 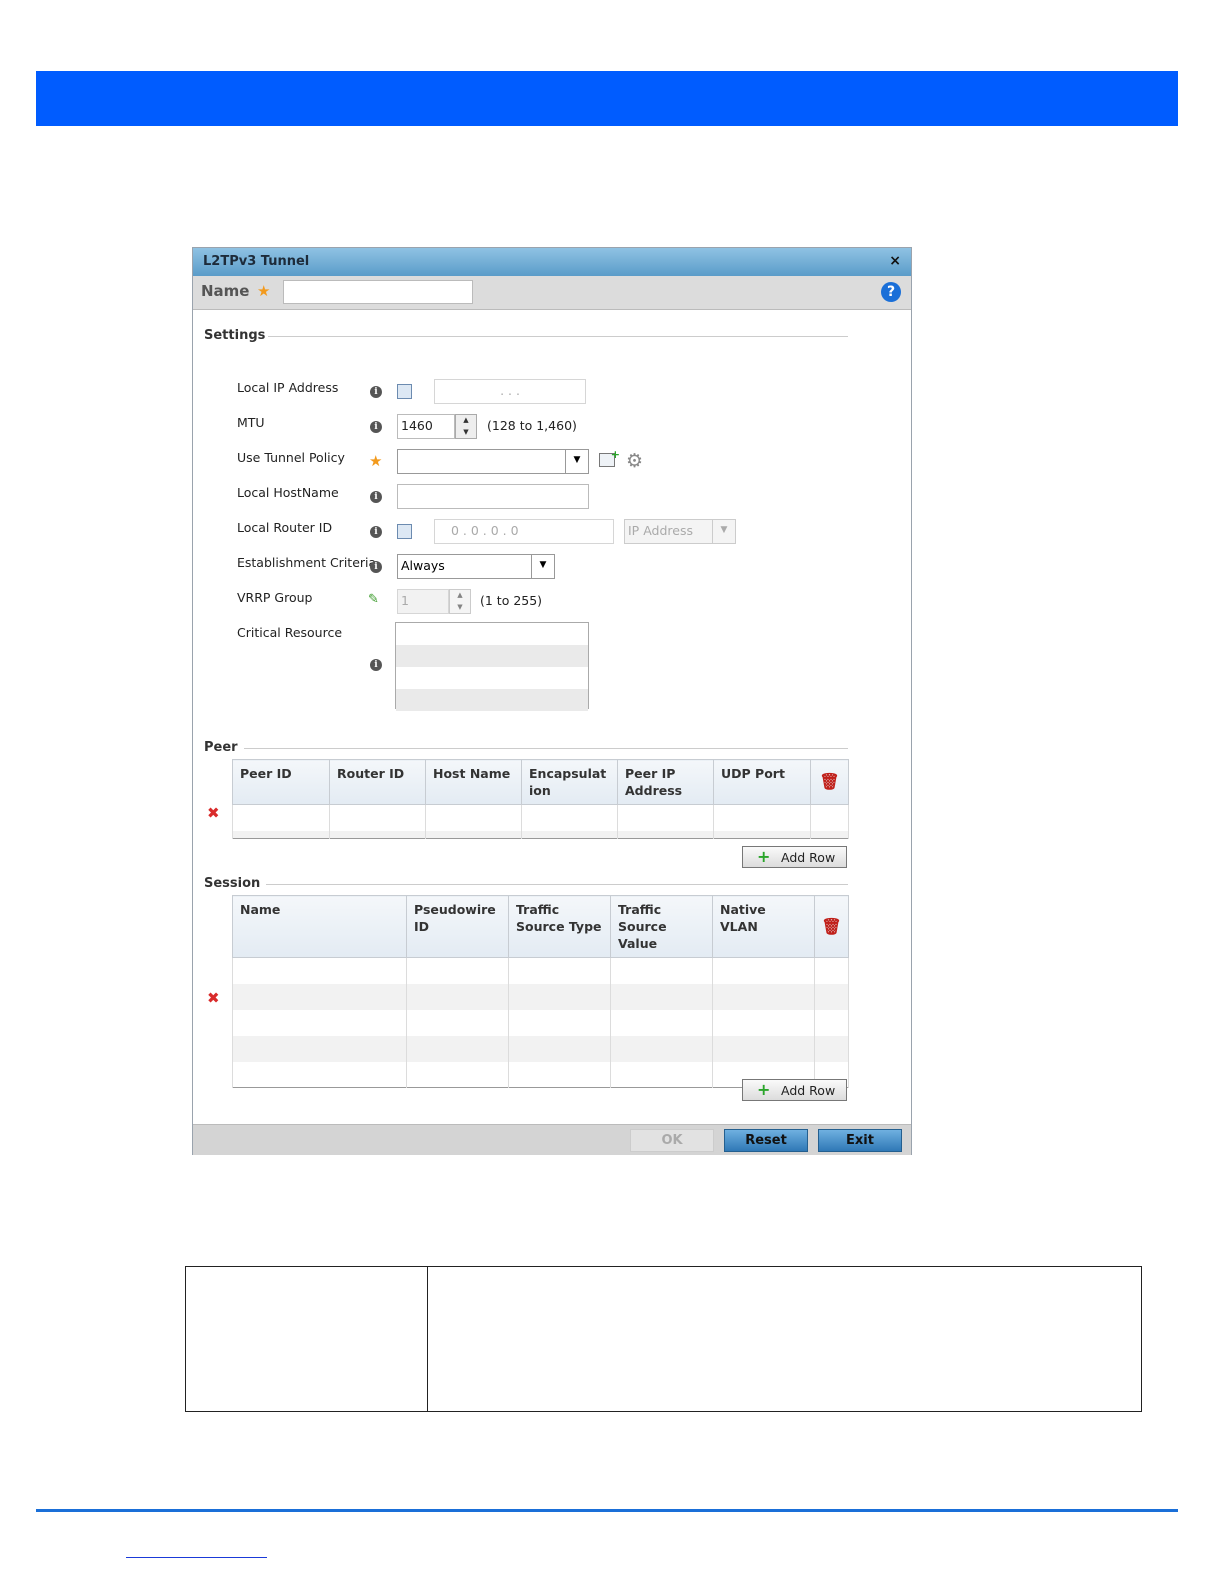 I want to click on create-policy-icon: +, so click(x=609, y=457).